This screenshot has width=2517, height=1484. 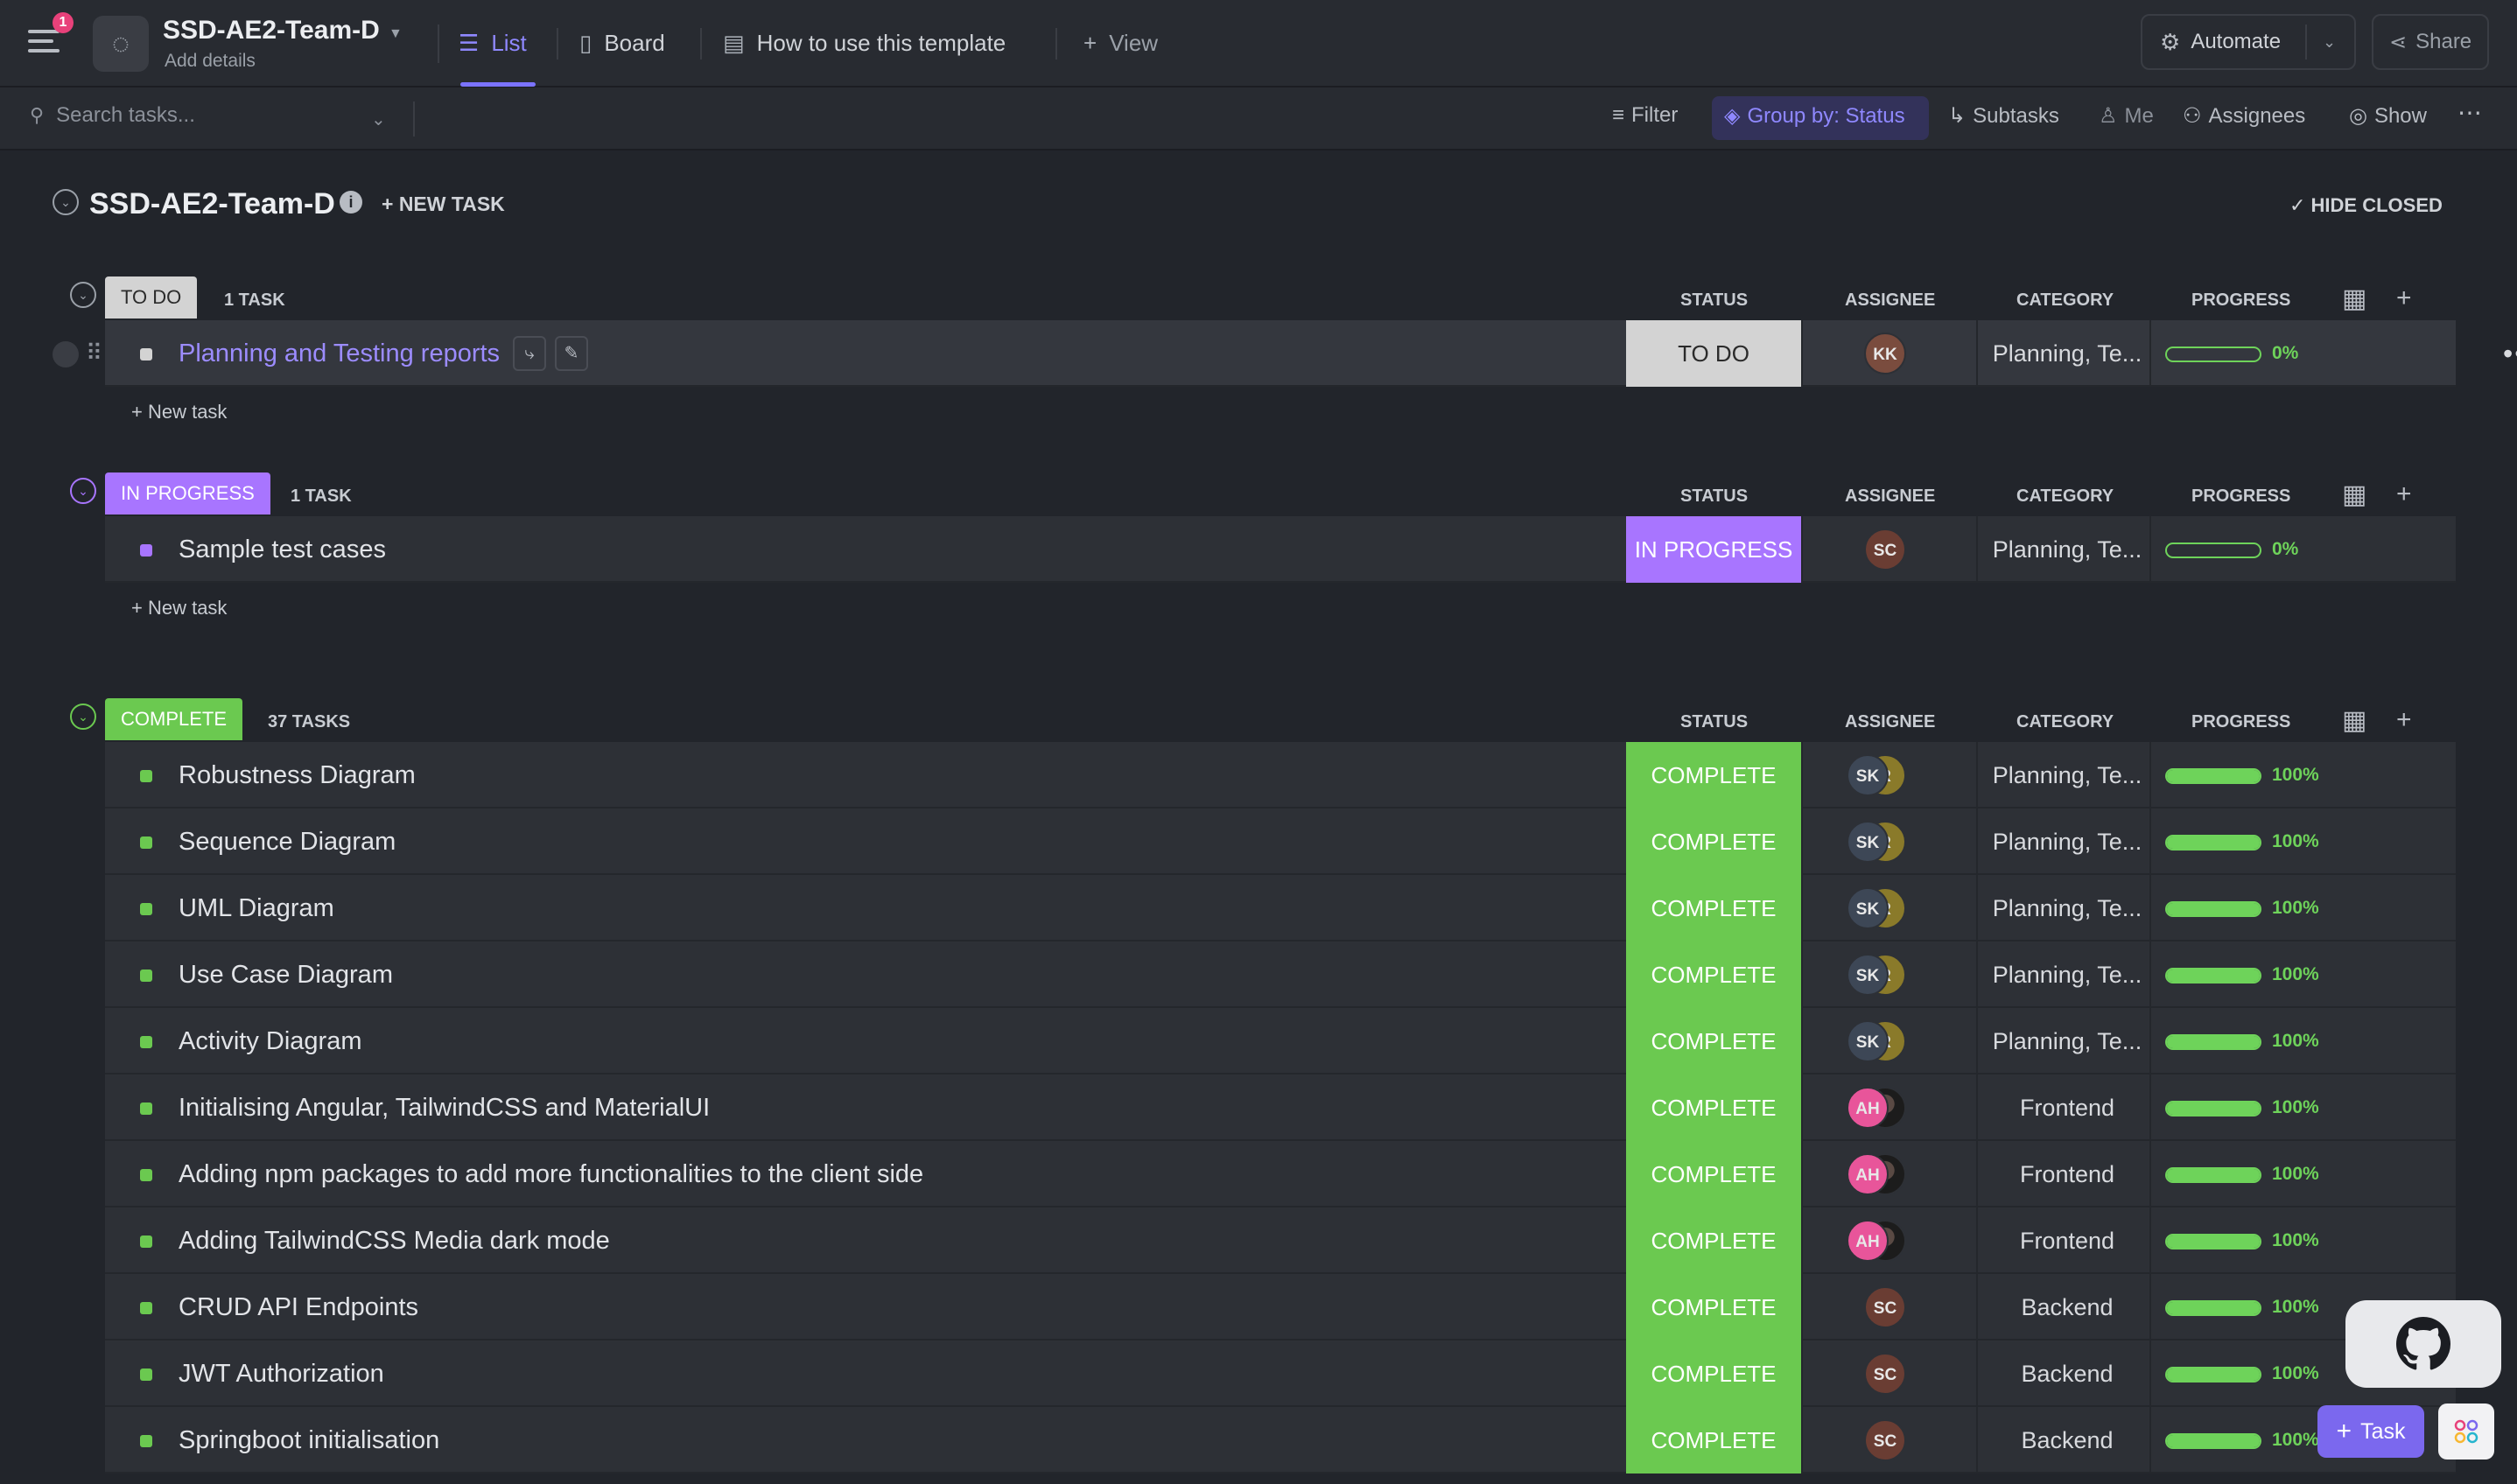 What do you see at coordinates (2244, 116) in the screenshot?
I see `assignees-button: ⚇ Assignees` at bounding box center [2244, 116].